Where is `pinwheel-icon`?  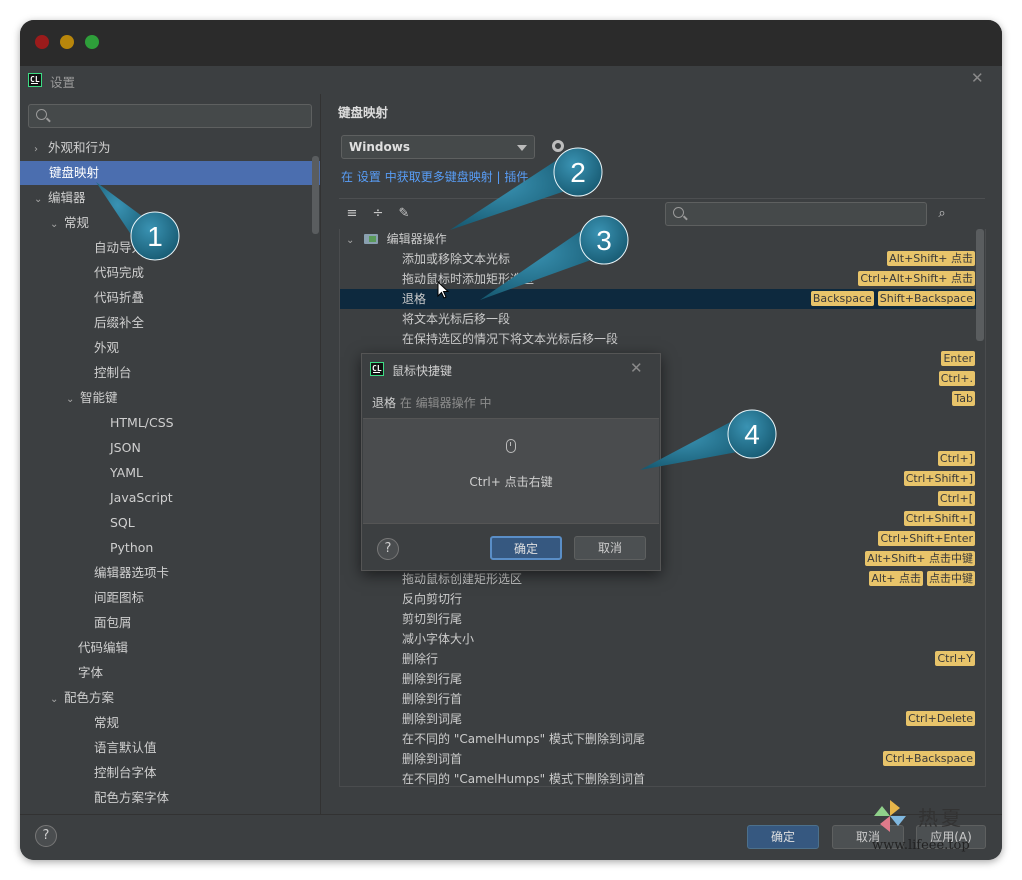 pinwheel-icon is located at coordinates (890, 816).